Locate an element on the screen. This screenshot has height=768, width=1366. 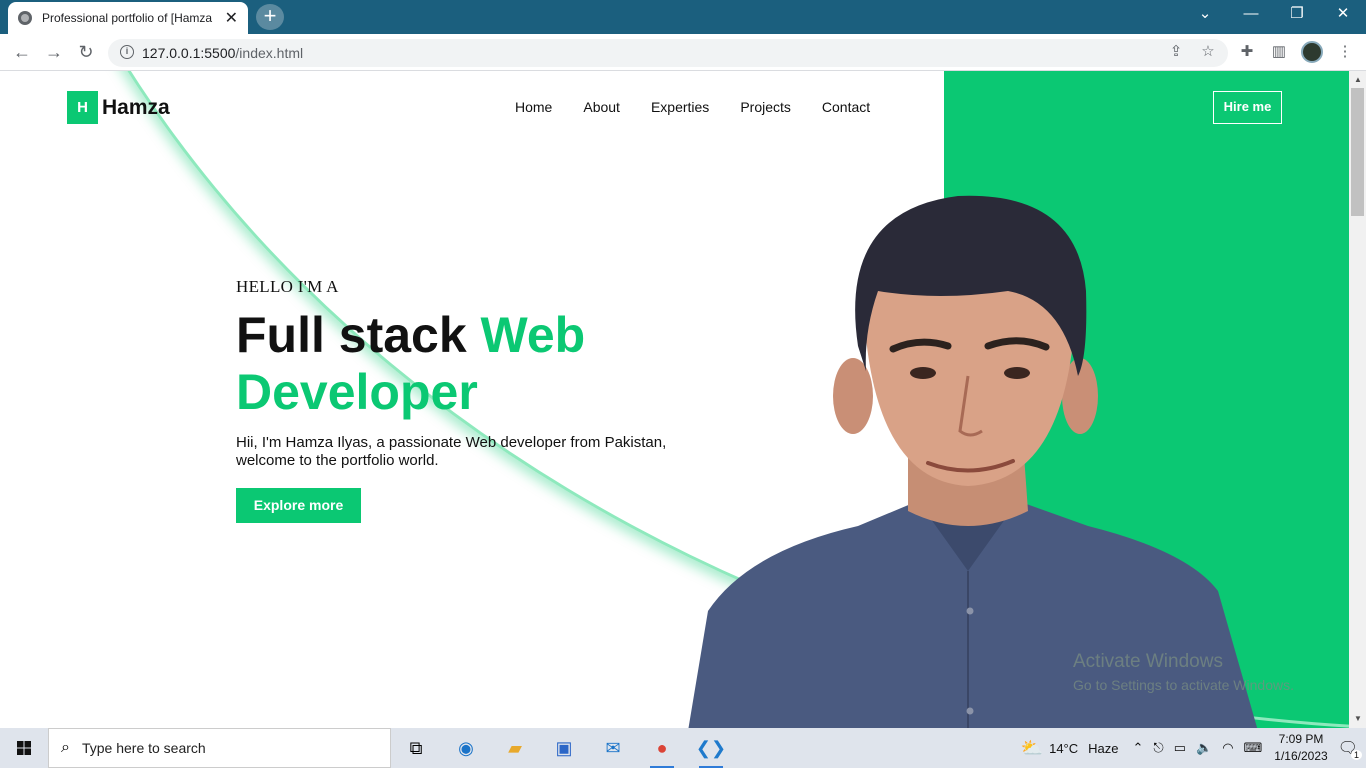
tab-search-icon: ⌄ is located at coordinates (1205, 15).